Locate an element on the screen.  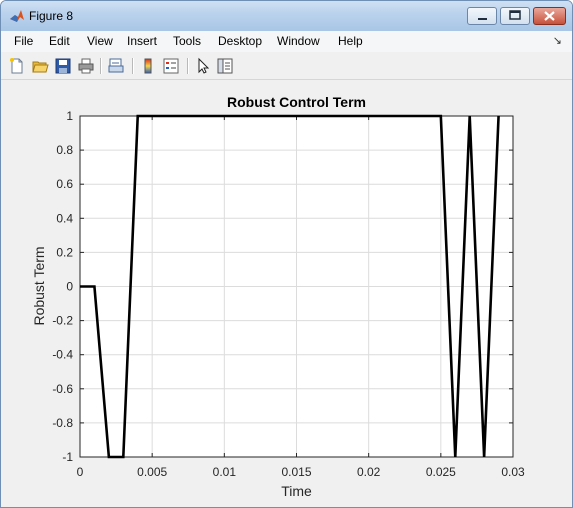
y-axis-label: Robust Term is located at coordinates (39, 285).